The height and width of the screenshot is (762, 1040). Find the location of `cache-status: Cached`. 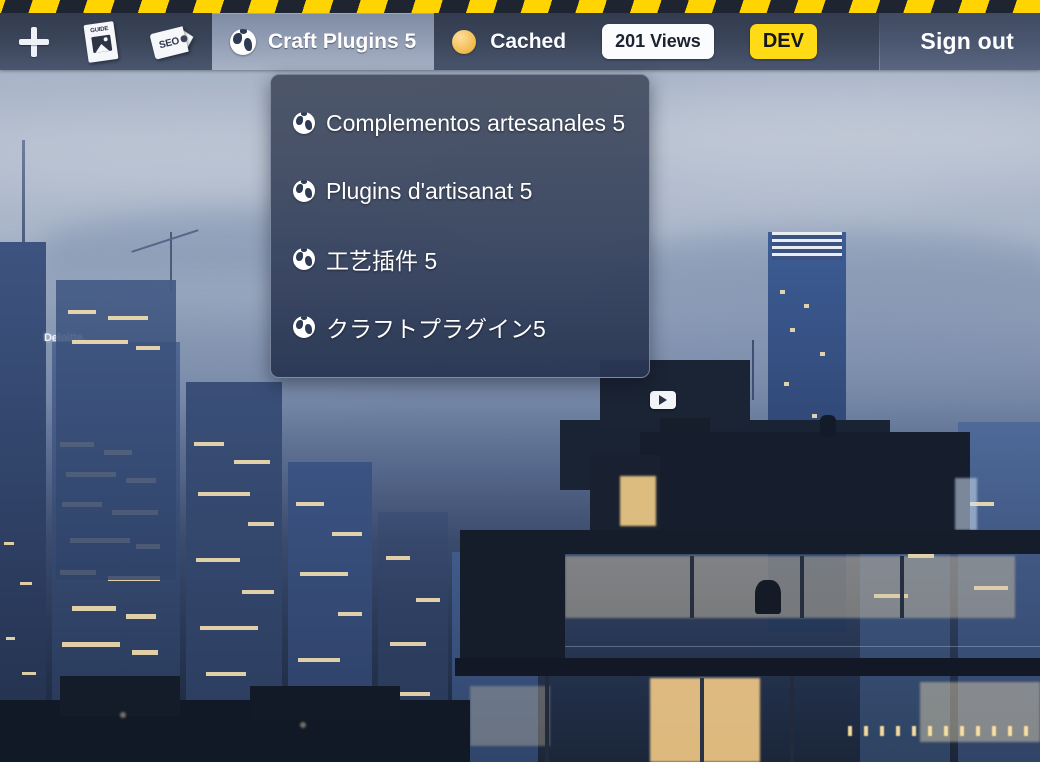

cache-status: Cached is located at coordinates (509, 41).